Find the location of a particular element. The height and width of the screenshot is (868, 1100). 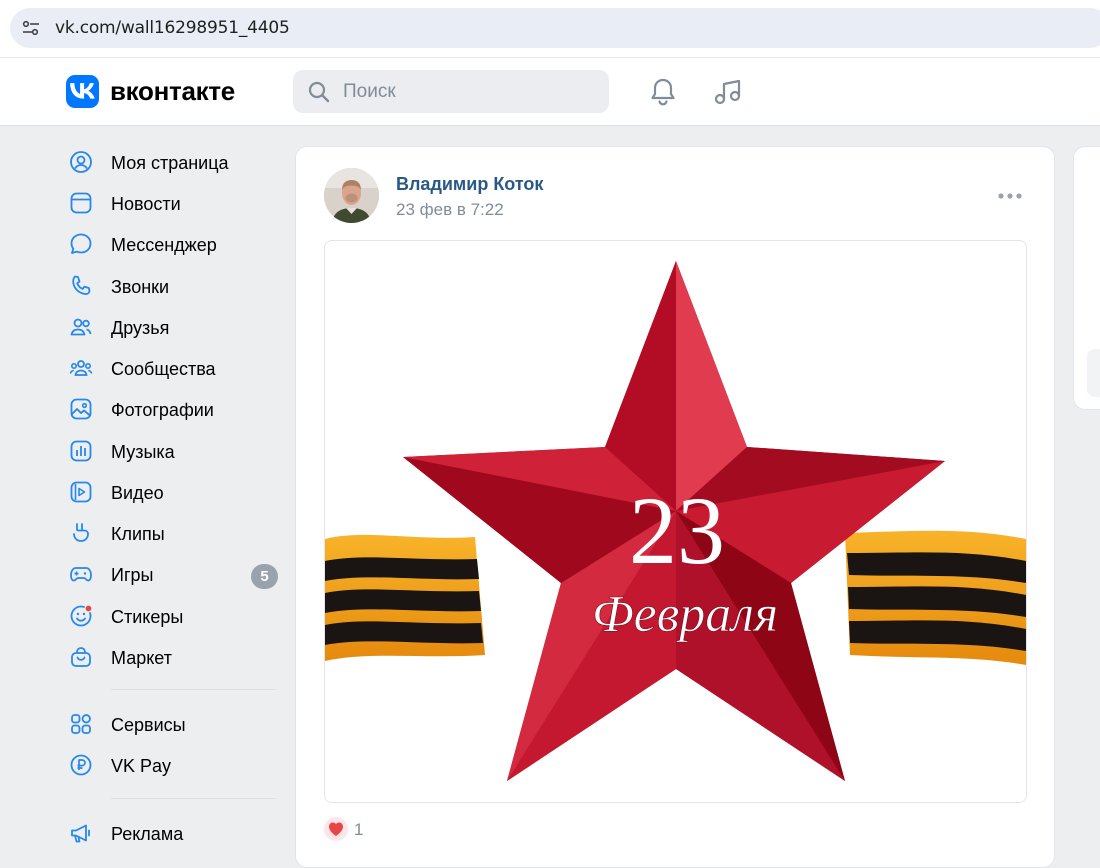

sidebar-item-my-page: Моя страница is located at coordinates (173, 161).